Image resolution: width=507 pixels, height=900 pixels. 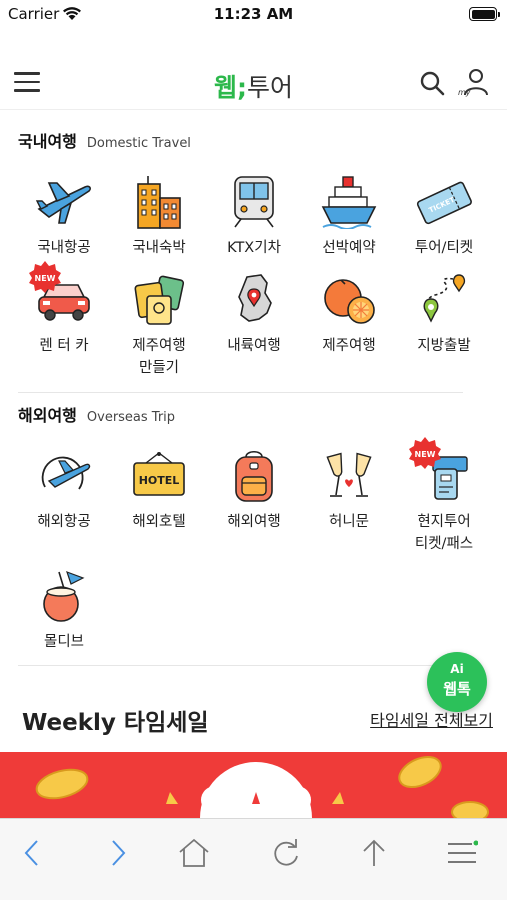 What do you see at coordinates (349, 202) in the screenshot?
I see `ship-icon` at bounding box center [349, 202].